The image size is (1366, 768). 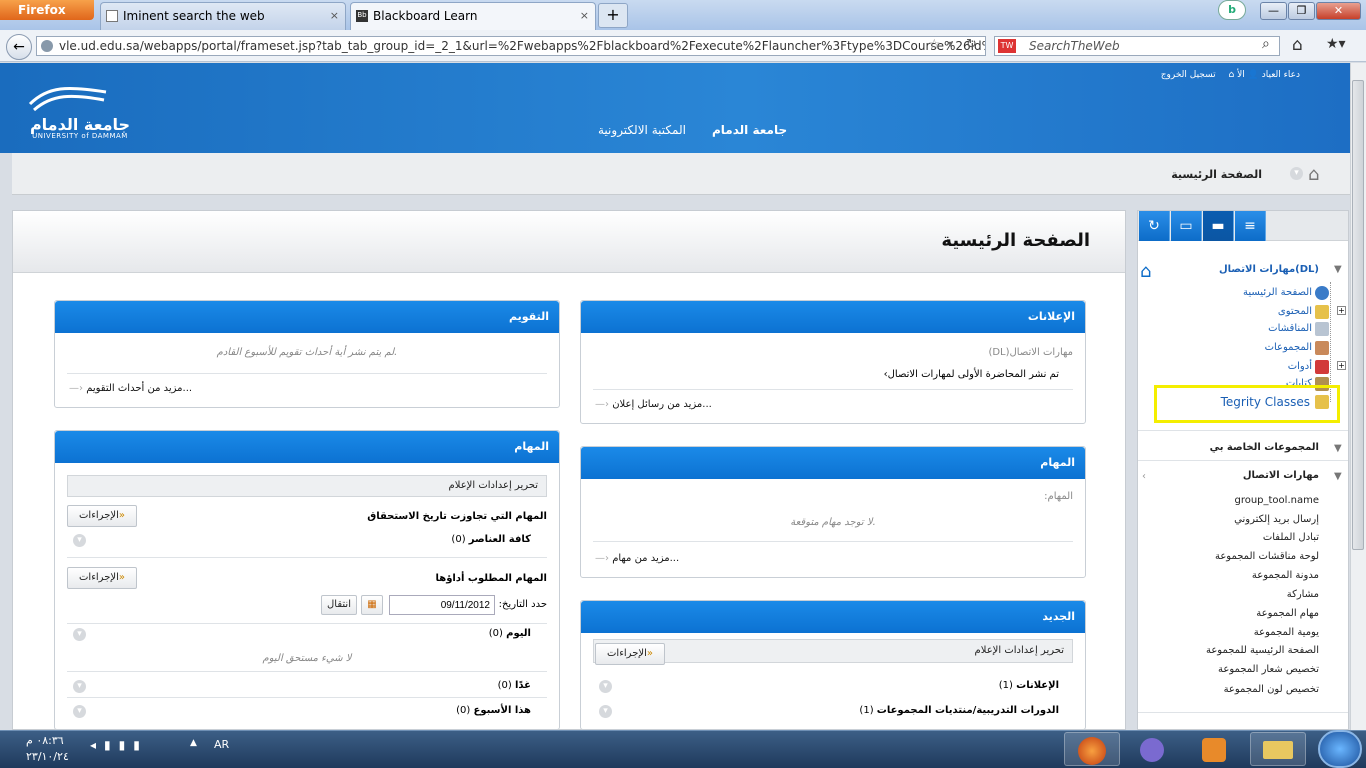 What do you see at coordinates (1266, 44) in the screenshot?
I see `search-icon: ⌕` at bounding box center [1266, 44].